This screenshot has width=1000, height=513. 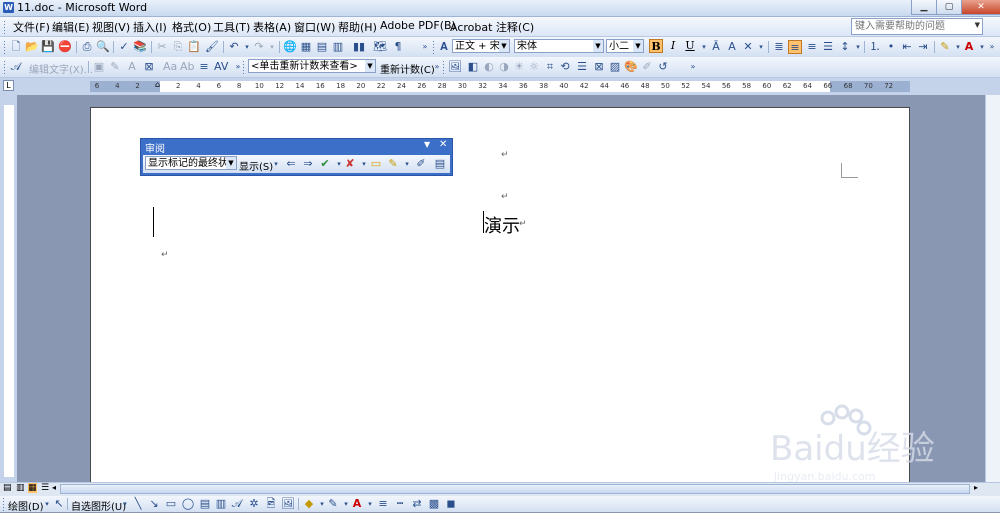 What do you see at coordinates (434, 504) in the screenshot?
I see `shadow-style-icon: ▩` at bounding box center [434, 504].